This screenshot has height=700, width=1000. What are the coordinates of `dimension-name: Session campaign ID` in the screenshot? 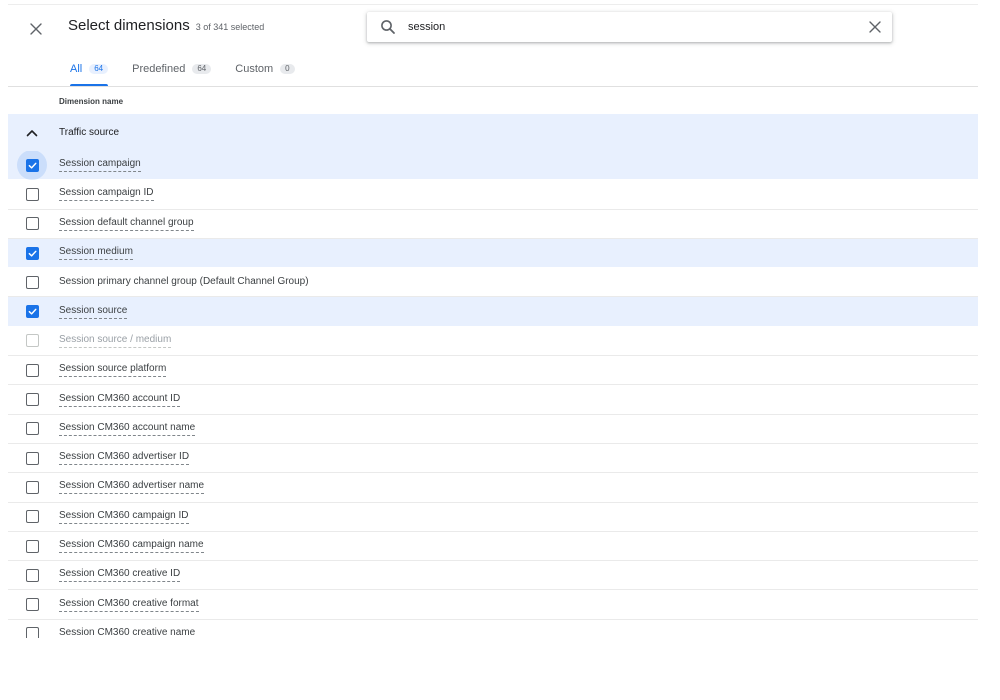 It's located at (106, 194).